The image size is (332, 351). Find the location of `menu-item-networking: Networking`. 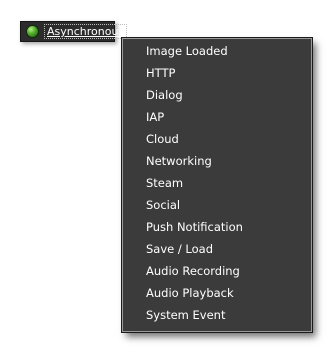

menu-item-networking: Networking is located at coordinates (217, 161).